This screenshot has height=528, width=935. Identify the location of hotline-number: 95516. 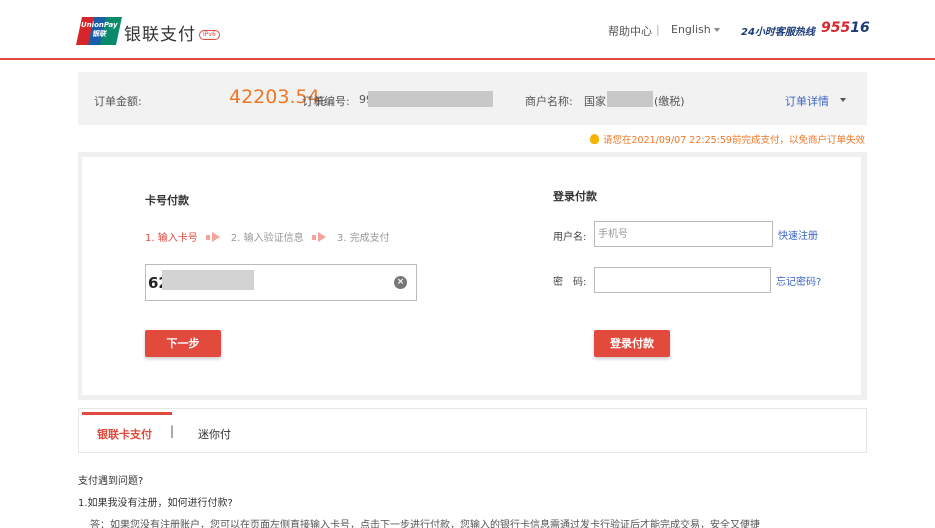
(845, 28).